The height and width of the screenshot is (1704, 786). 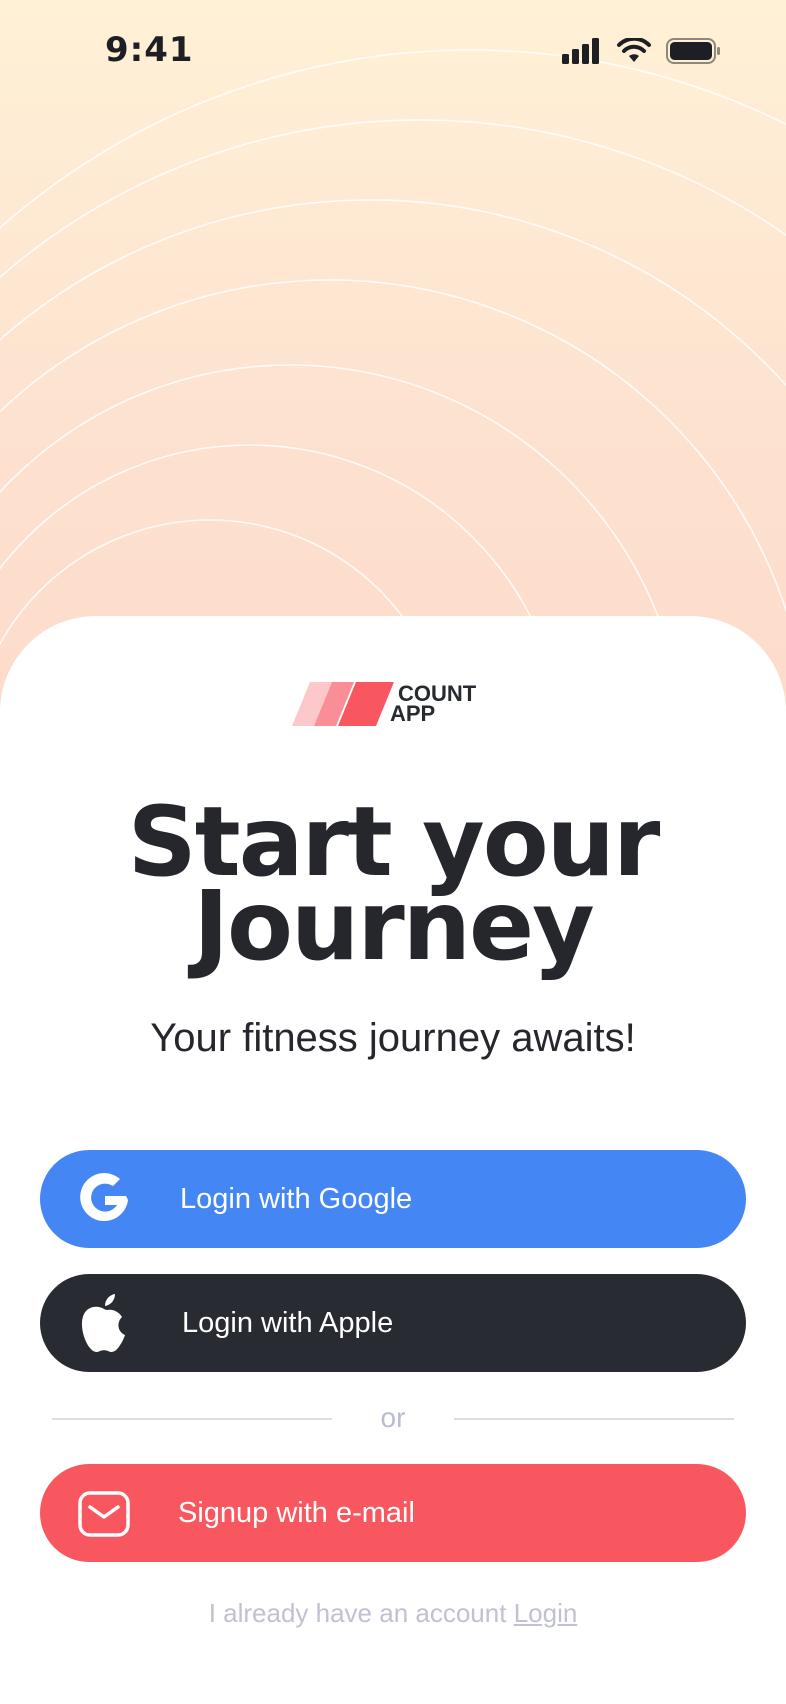 What do you see at coordinates (580, 51) in the screenshot?
I see `cellular-signal-icon` at bounding box center [580, 51].